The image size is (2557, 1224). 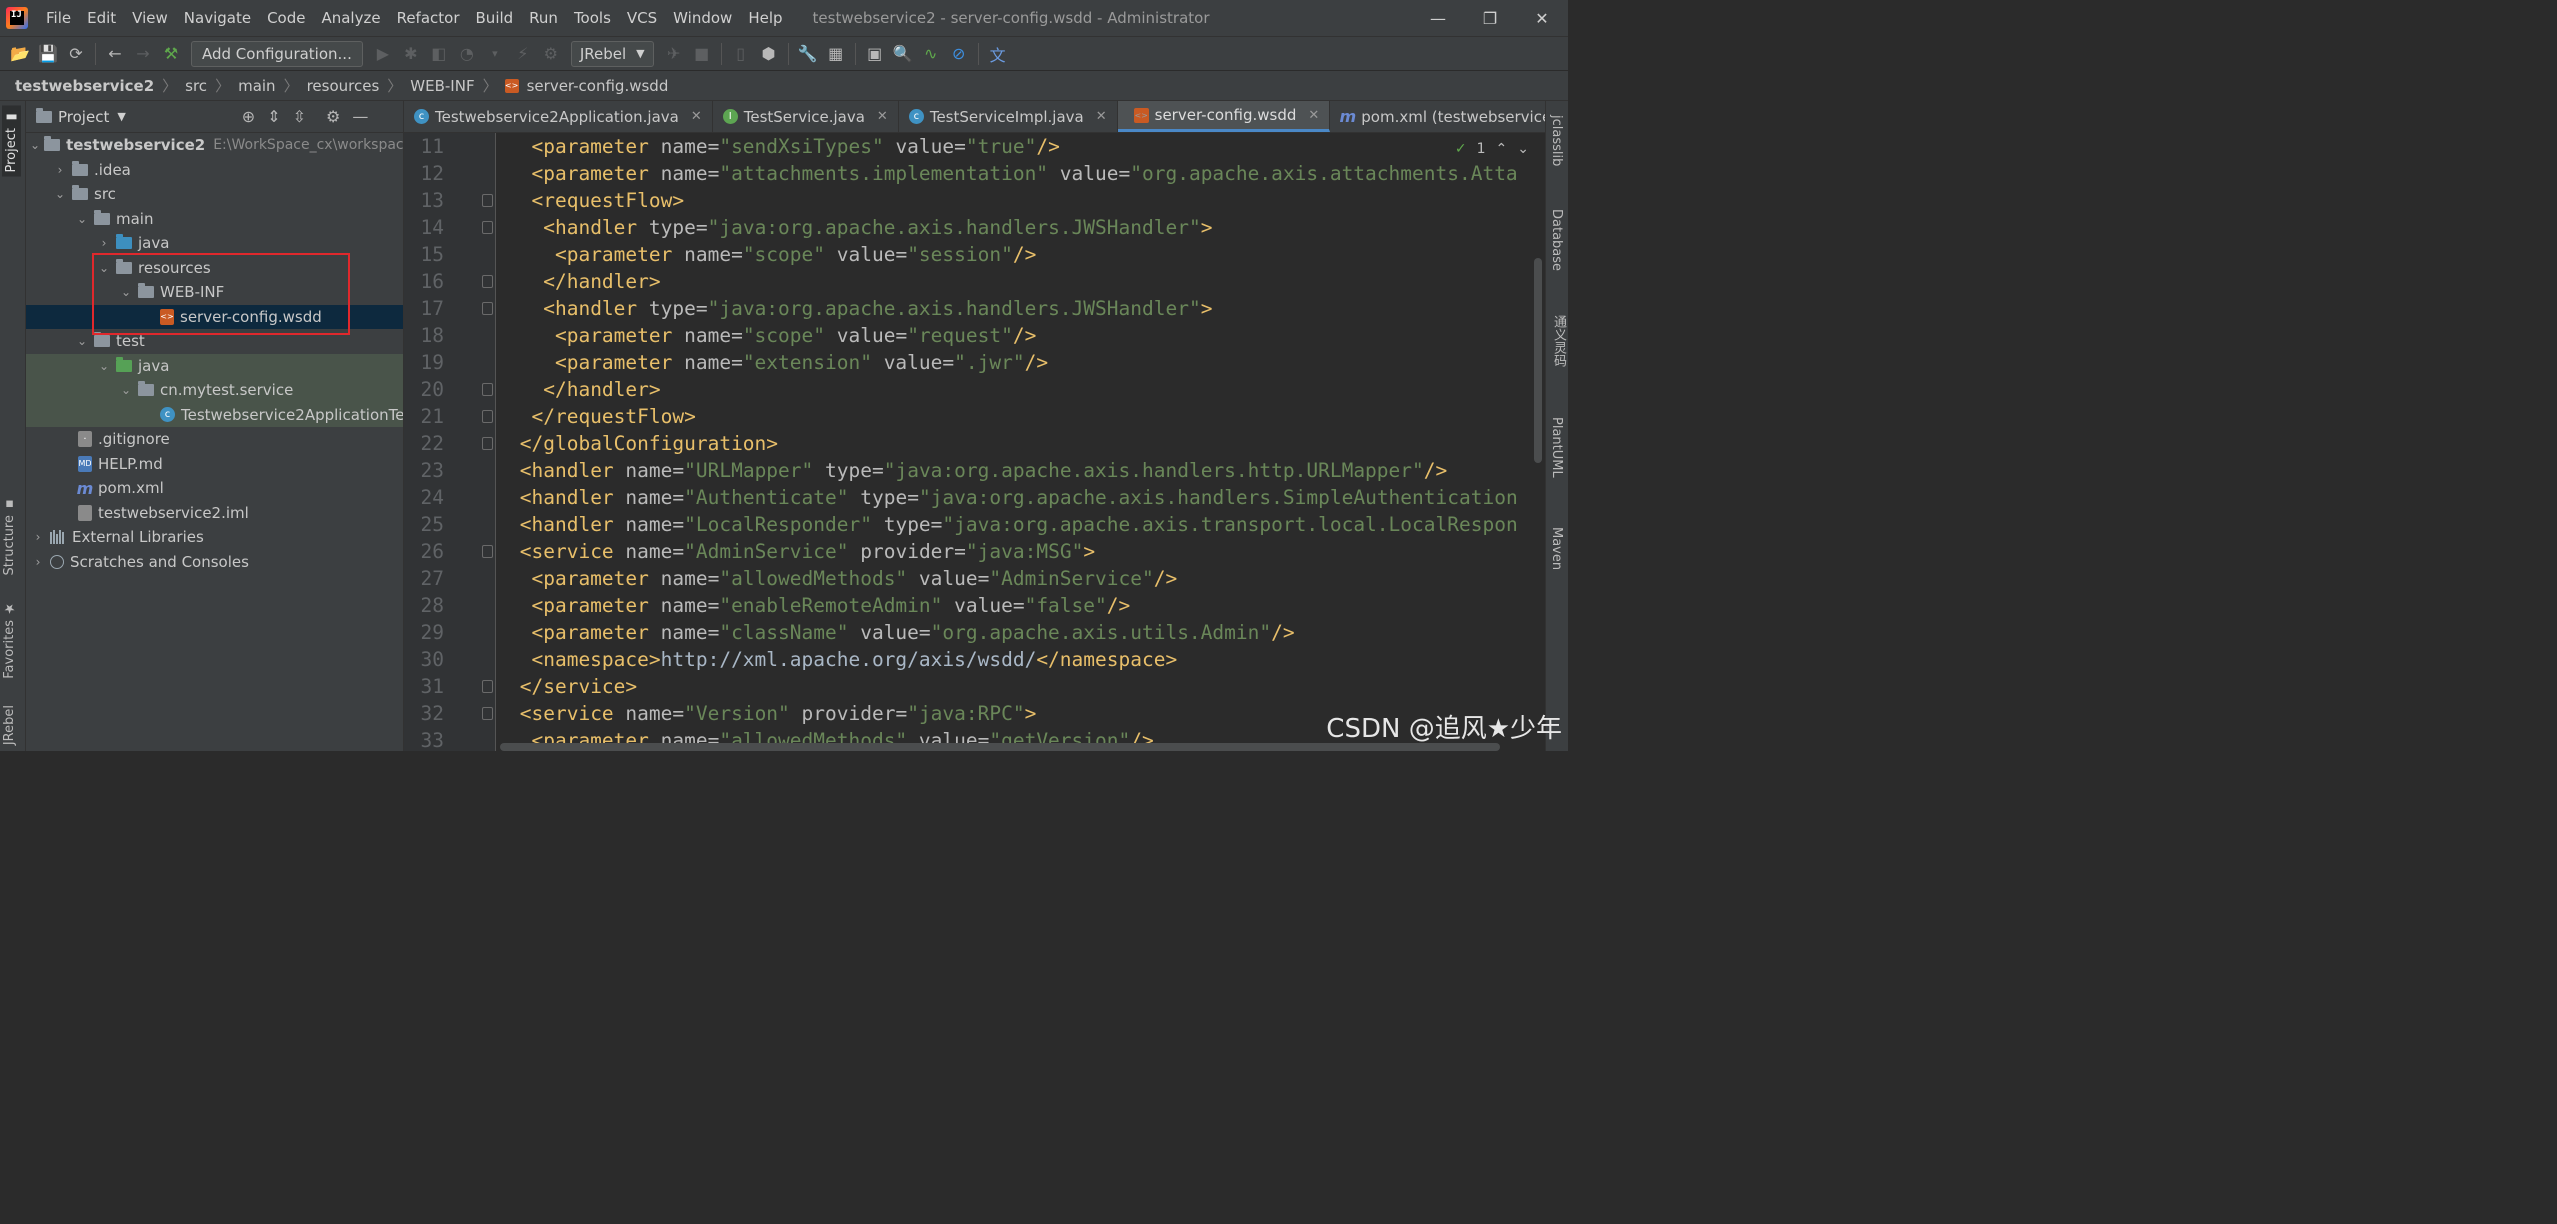 What do you see at coordinates (523, 54) in the screenshot?
I see `jrebel-run-icon: ⚡` at bounding box center [523, 54].